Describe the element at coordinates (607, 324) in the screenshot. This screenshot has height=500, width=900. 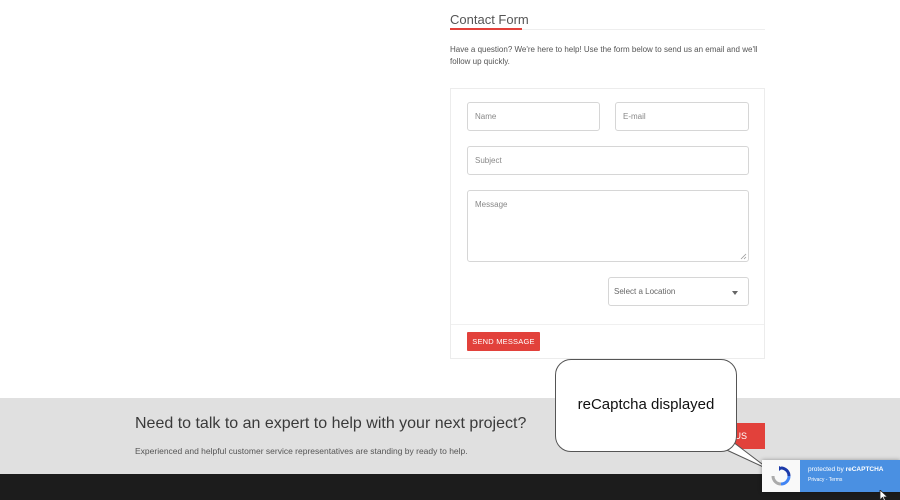
I see `form-footer-divider` at that location.